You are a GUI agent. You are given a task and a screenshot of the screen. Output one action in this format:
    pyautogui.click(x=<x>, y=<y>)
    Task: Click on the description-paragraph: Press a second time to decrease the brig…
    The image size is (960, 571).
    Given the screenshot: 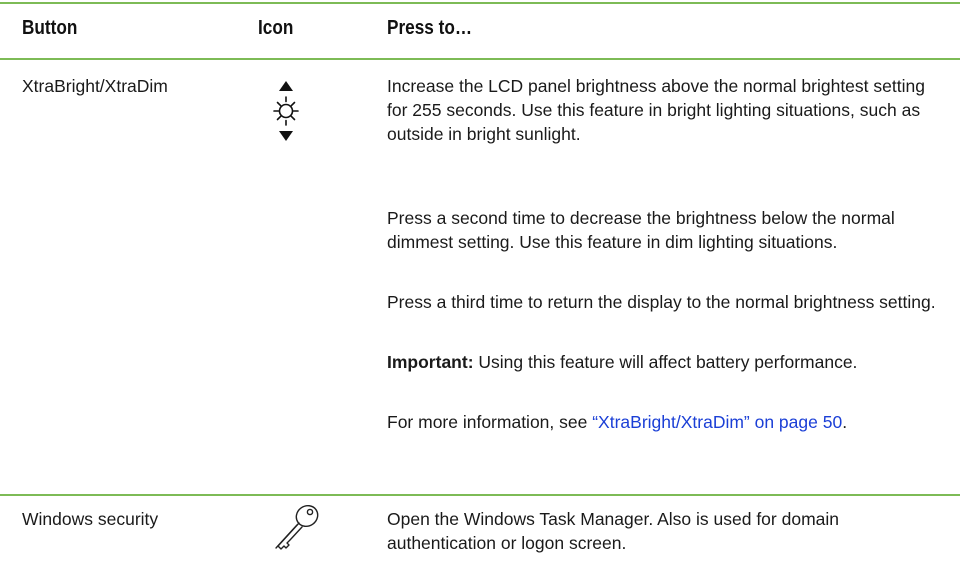 What is the action you would take?
    pyautogui.click(x=641, y=230)
    